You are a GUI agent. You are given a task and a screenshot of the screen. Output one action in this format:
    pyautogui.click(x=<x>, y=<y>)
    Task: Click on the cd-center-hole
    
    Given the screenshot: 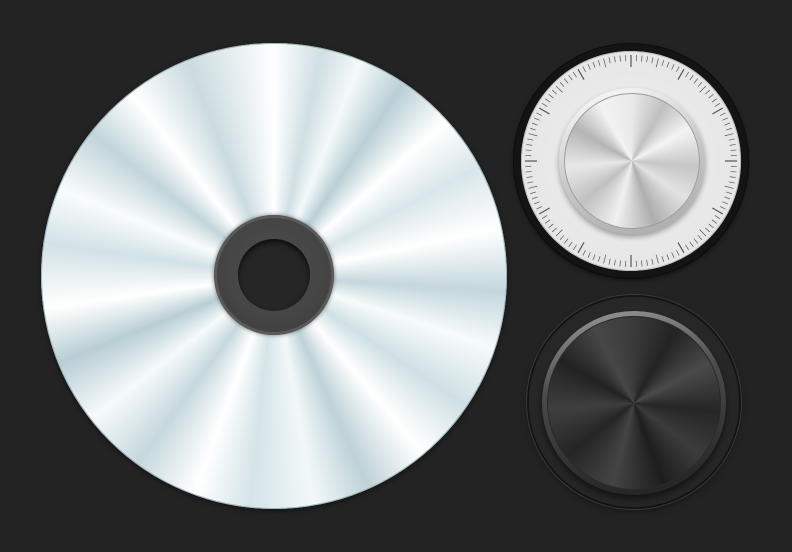 What is the action you would take?
    pyautogui.click(x=274, y=275)
    